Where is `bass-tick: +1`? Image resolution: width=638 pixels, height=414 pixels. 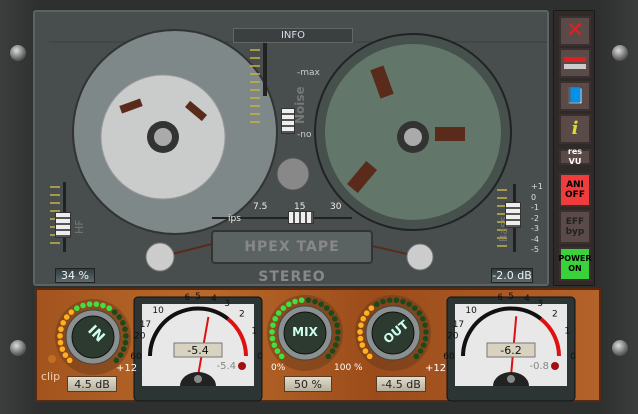
bass-tick: +1 is located at coordinates (537, 186).